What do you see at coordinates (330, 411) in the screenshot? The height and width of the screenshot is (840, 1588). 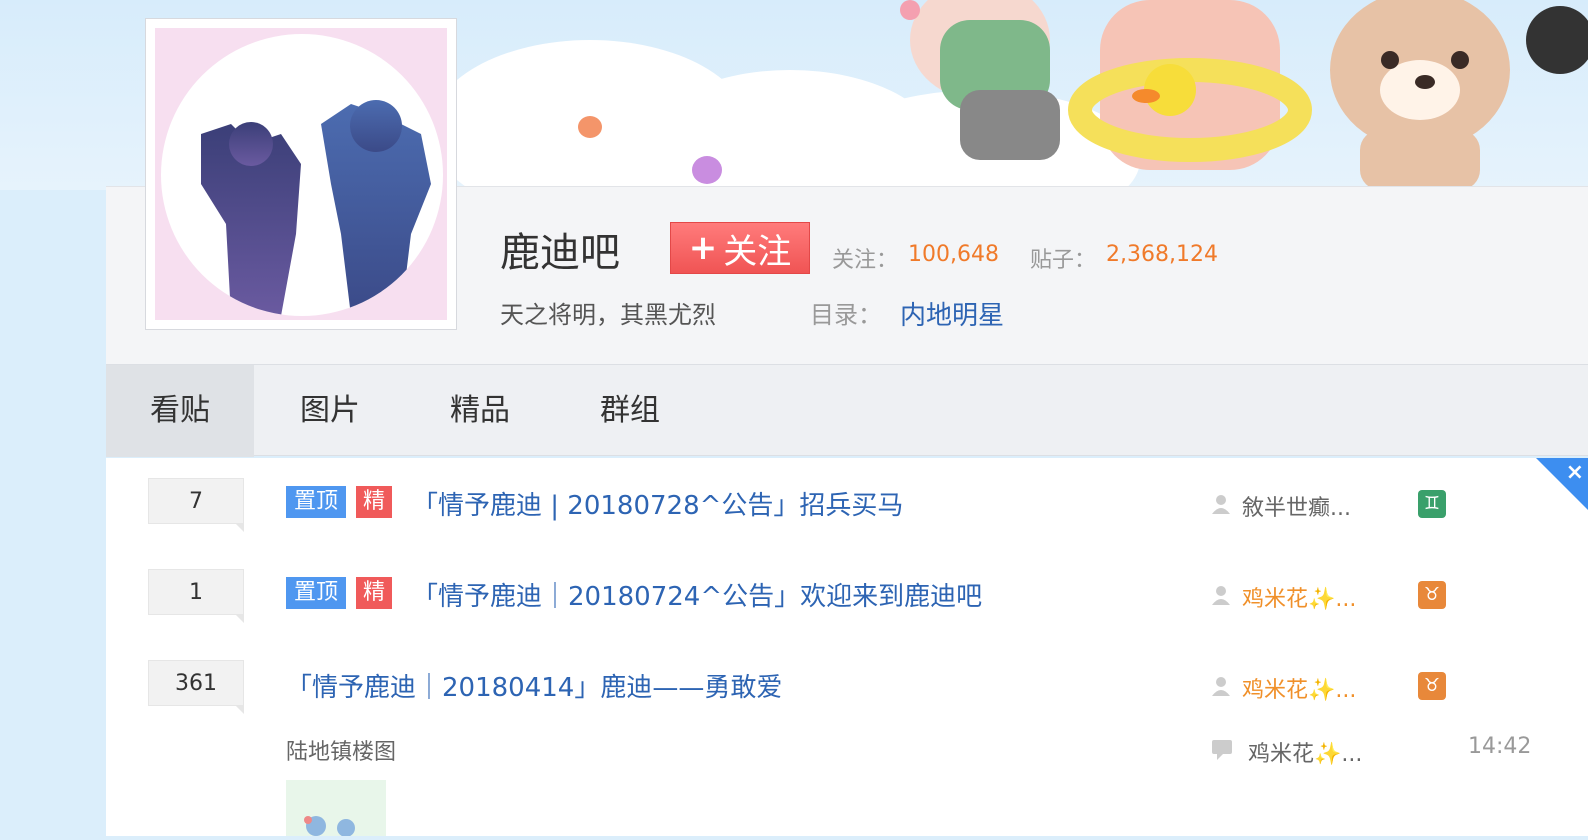 I see `tab-pictures: 图片` at bounding box center [330, 411].